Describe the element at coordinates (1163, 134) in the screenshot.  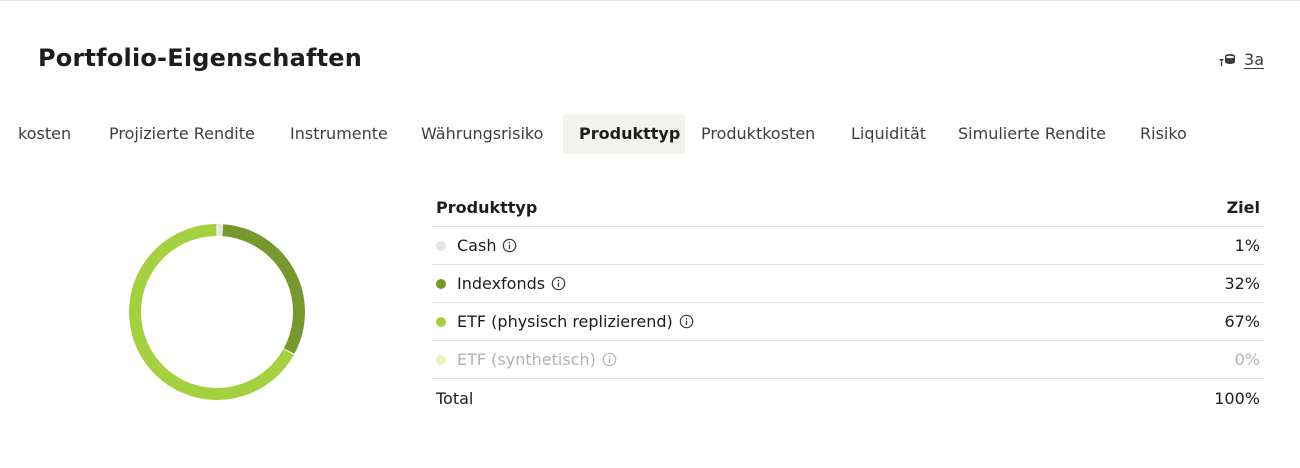
I see `tab-risiko: Risiko` at that location.